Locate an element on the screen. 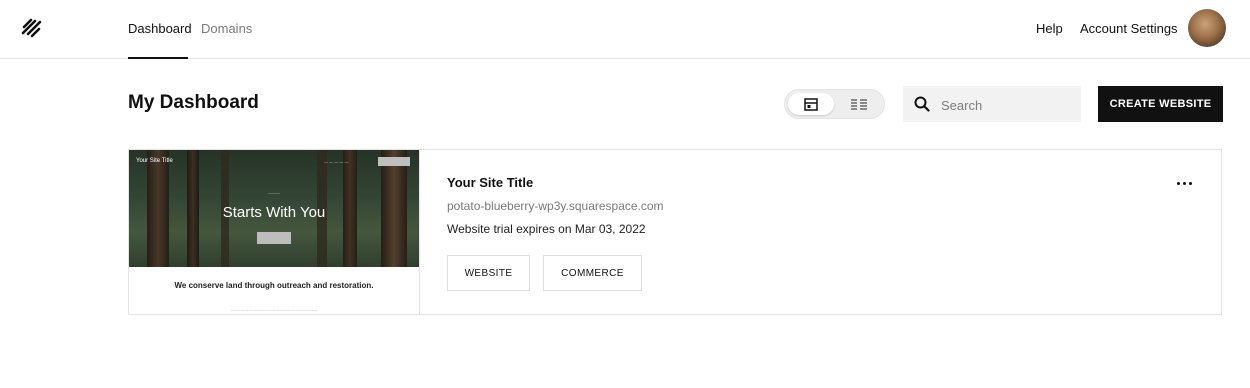  list-view-button is located at coordinates (859, 104).